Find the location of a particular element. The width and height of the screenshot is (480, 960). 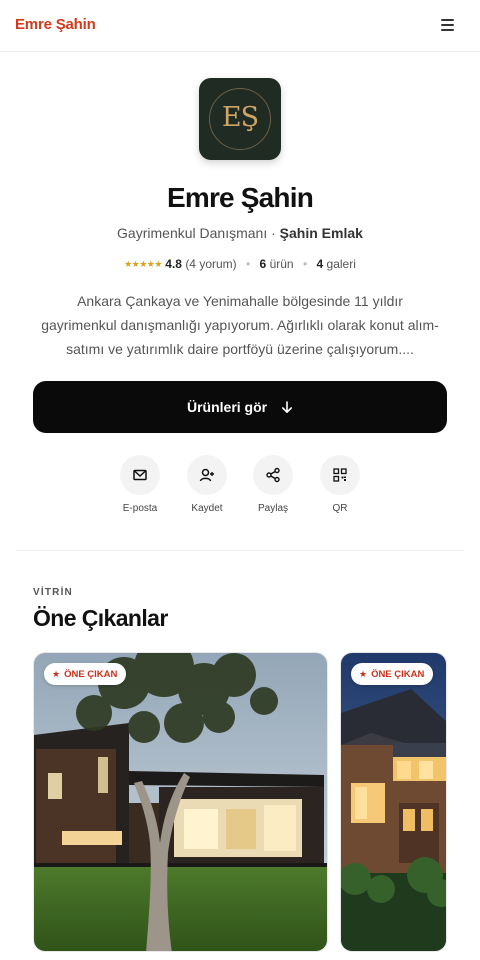

products-label: ürün is located at coordinates (281, 264).